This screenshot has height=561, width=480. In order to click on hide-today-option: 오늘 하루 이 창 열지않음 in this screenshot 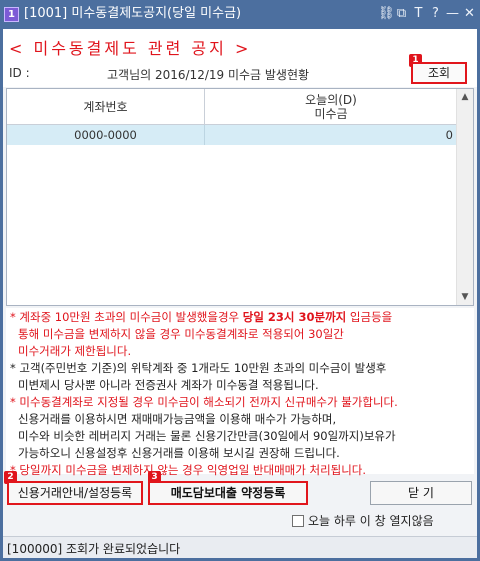, I will do `click(363, 520)`.